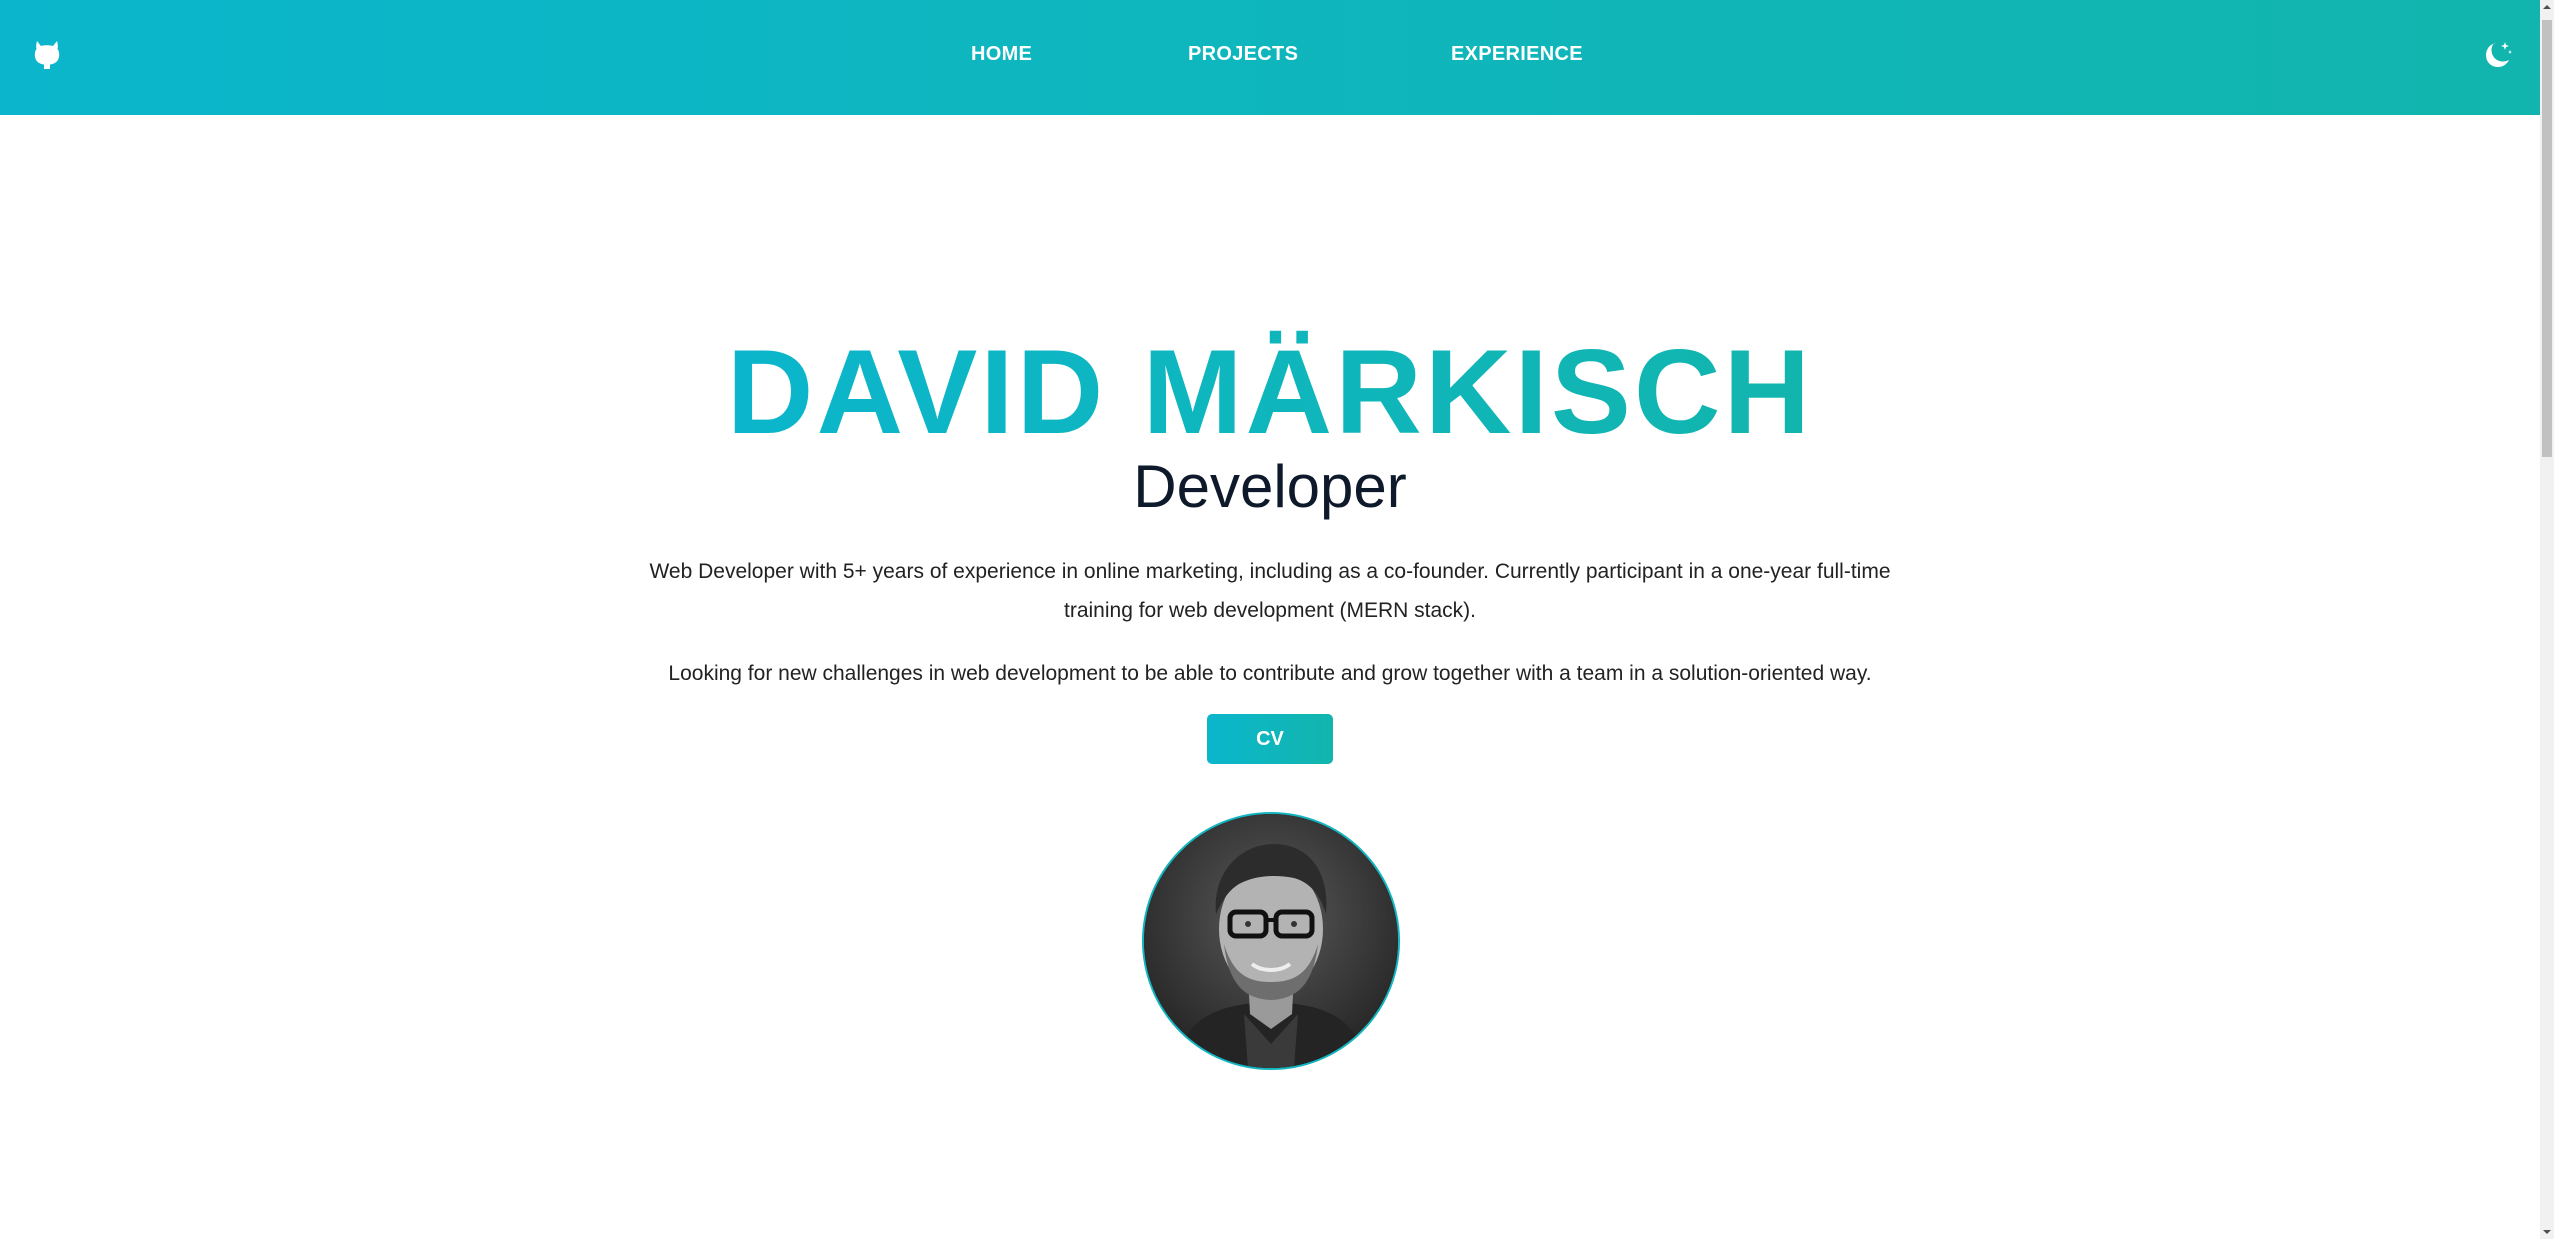 The height and width of the screenshot is (1239, 2554). Describe the element at coordinates (1243, 54) in the screenshot. I see `nav-projects: PROJECTS` at that location.